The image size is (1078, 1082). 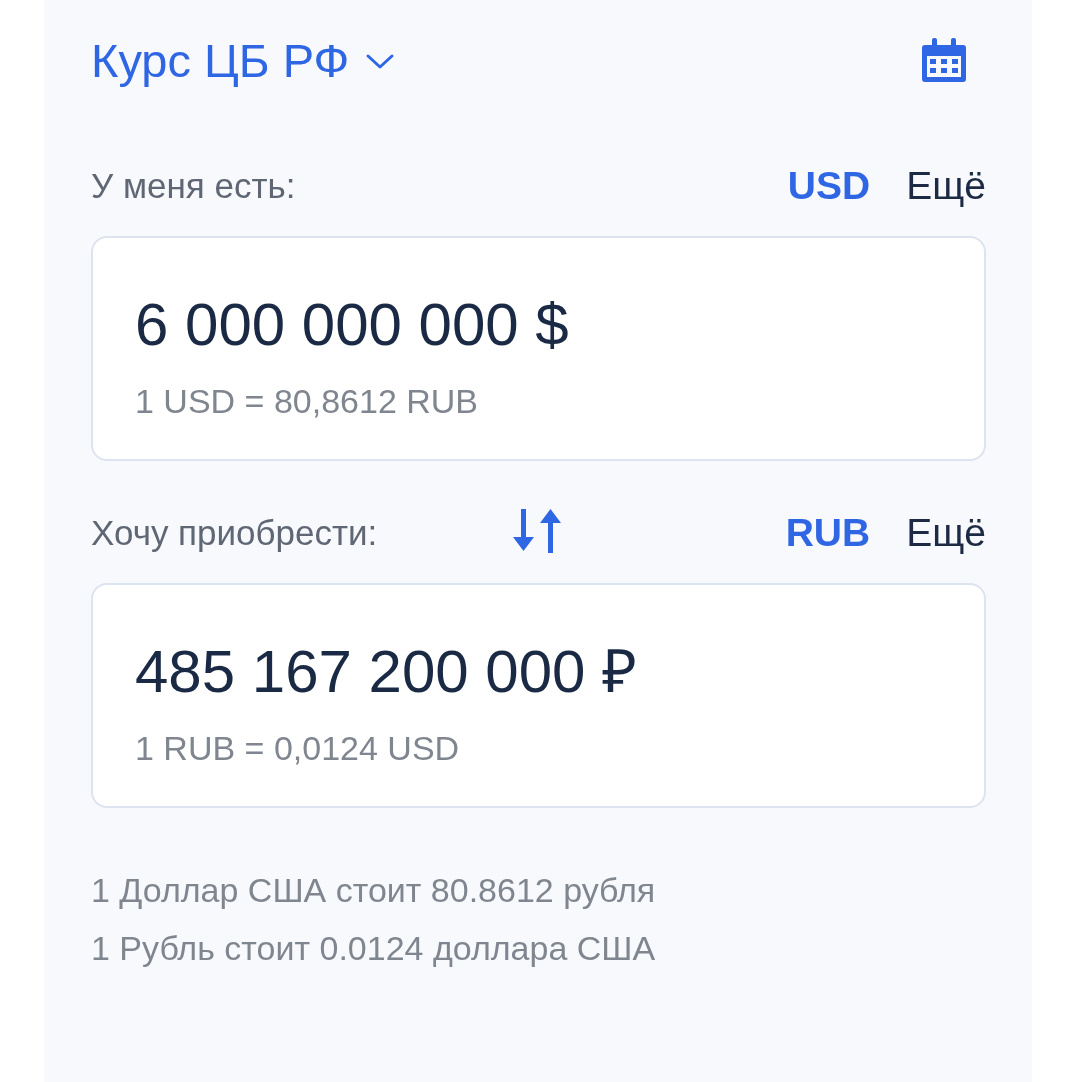 I want to click on rate-source-dropdown: Курс ЦБ РФ, so click(x=243, y=60).